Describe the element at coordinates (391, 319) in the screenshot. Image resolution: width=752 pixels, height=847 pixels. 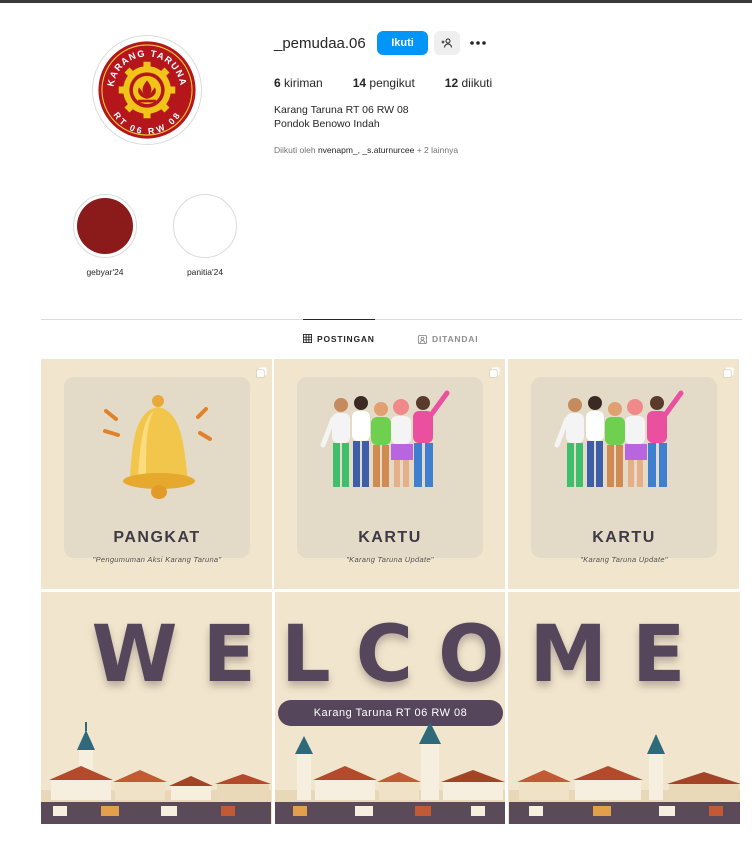
I see `tabs-divider` at that location.